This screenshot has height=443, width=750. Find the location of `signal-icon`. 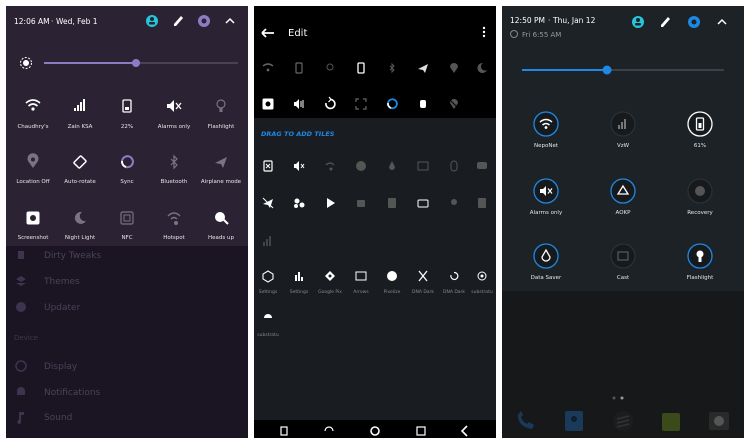

signal-icon is located at coordinates (267, 241).